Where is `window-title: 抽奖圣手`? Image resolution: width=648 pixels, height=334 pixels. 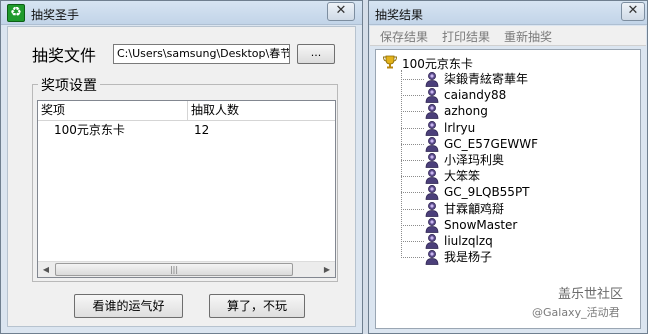 window-title: 抽奖圣手 is located at coordinates (55, 15).